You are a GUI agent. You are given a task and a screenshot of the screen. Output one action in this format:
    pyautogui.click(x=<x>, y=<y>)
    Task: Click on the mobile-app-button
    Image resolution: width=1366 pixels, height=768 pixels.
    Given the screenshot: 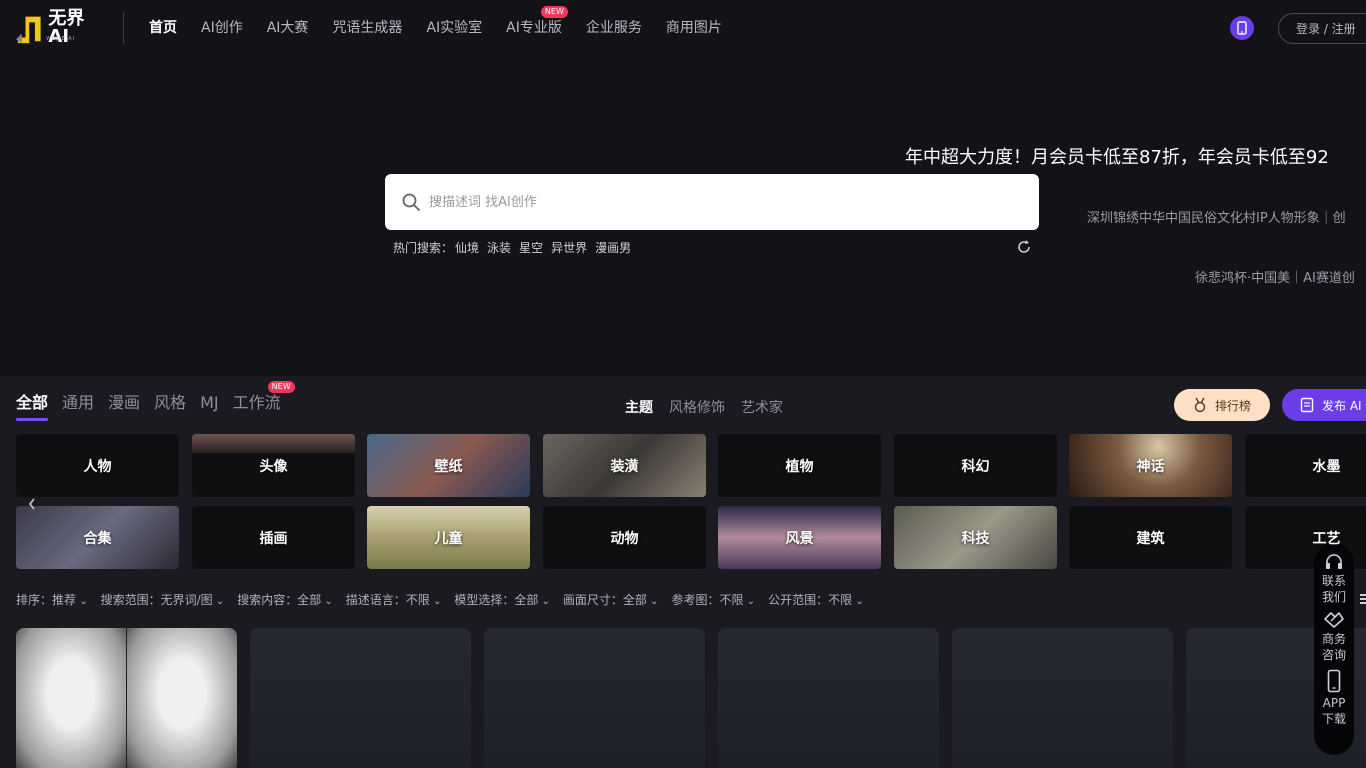 What is the action you would take?
    pyautogui.click(x=1242, y=28)
    